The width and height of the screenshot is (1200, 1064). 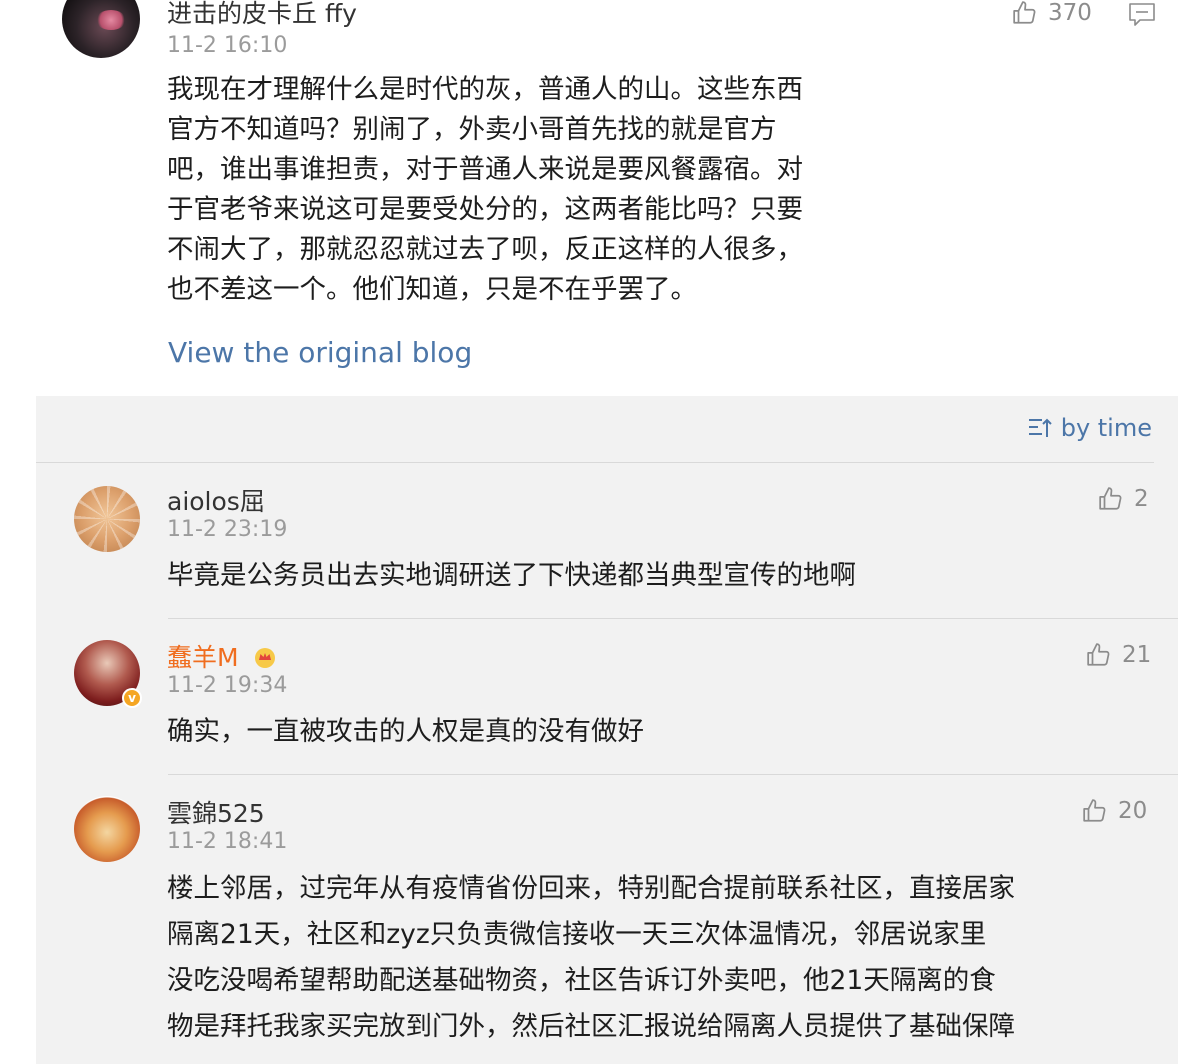 I want to click on view-original-blog-link: View the original blog, so click(x=320, y=352).